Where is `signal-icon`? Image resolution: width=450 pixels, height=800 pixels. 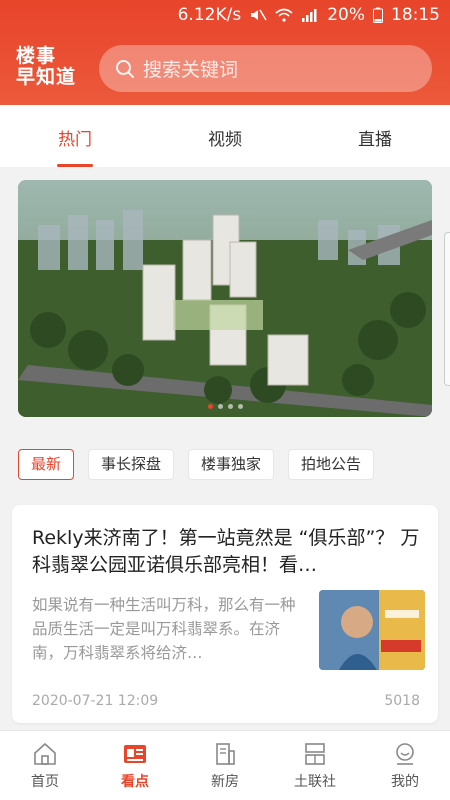
signal-icon is located at coordinates (309, 15).